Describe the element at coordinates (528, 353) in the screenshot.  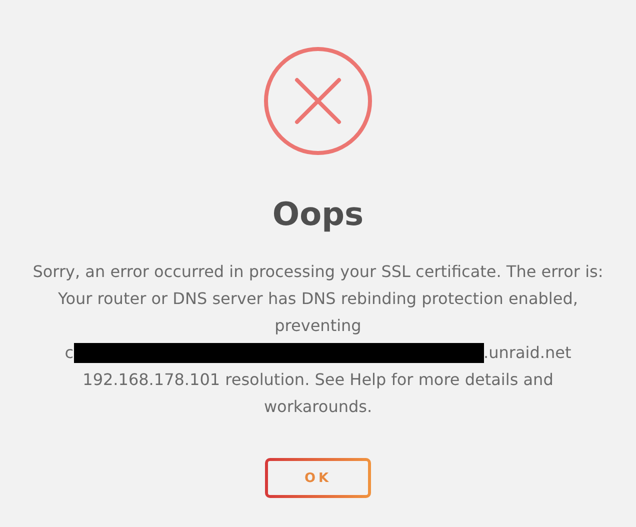
I see `host-text: .unraid.net` at that location.